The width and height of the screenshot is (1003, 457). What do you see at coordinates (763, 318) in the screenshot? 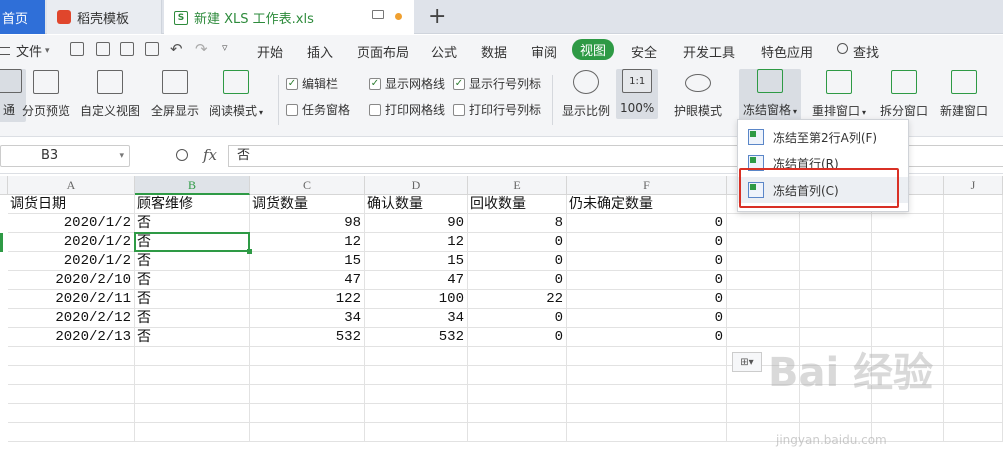
I see `cell-g7` at bounding box center [763, 318].